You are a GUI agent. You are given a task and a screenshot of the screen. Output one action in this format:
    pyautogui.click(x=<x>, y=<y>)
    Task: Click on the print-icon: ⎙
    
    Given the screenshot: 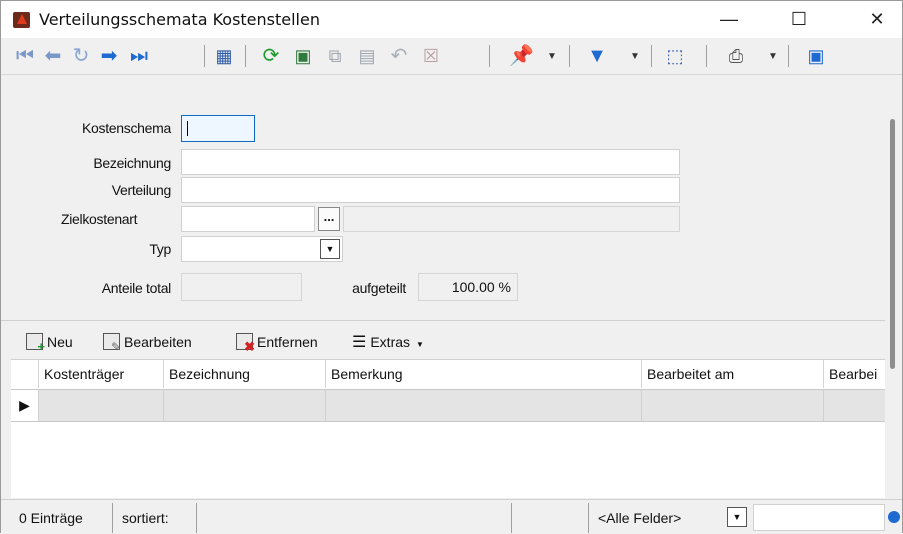 What is the action you would take?
    pyautogui.click(x=736, y=56)
    